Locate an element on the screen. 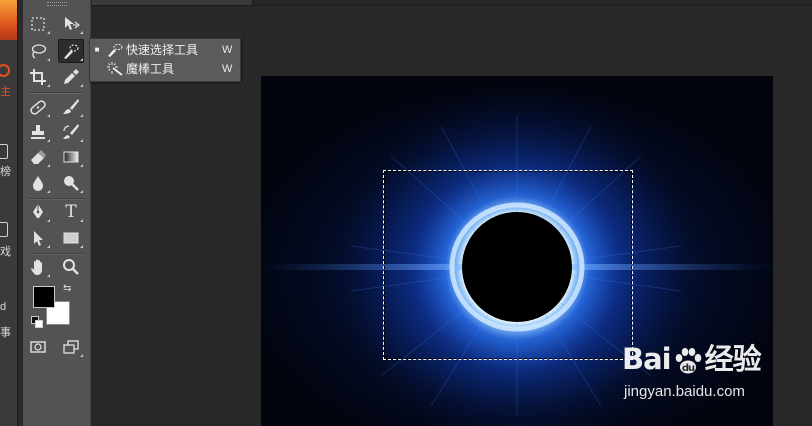 The width and height of the screenshot is (812, 426). watermark-logo: Bai du 经验 is located at coordinates (692, 357).